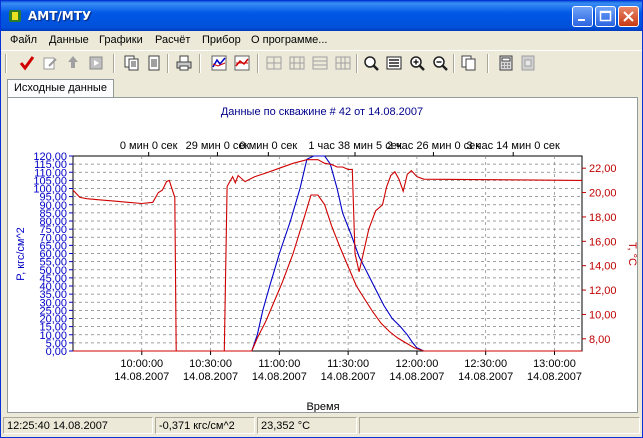  What do you see at coordinates (599, 340) in the screenshot?
I see `y-right-tick-label: 8,00` at bounding box center [599, 340].